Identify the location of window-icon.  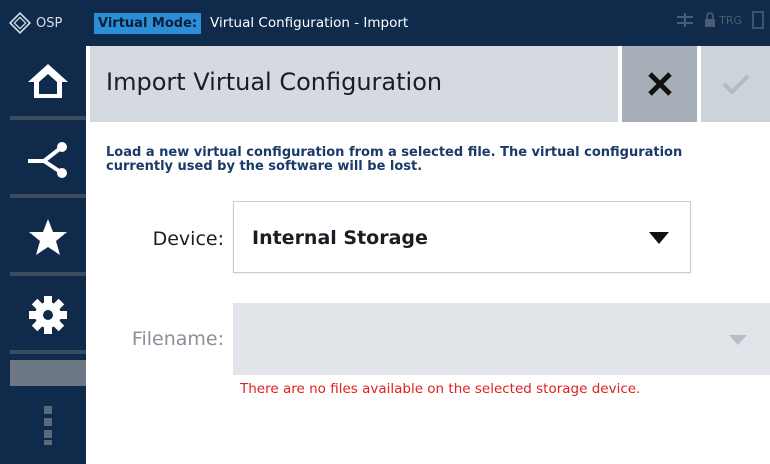
(758, 20).